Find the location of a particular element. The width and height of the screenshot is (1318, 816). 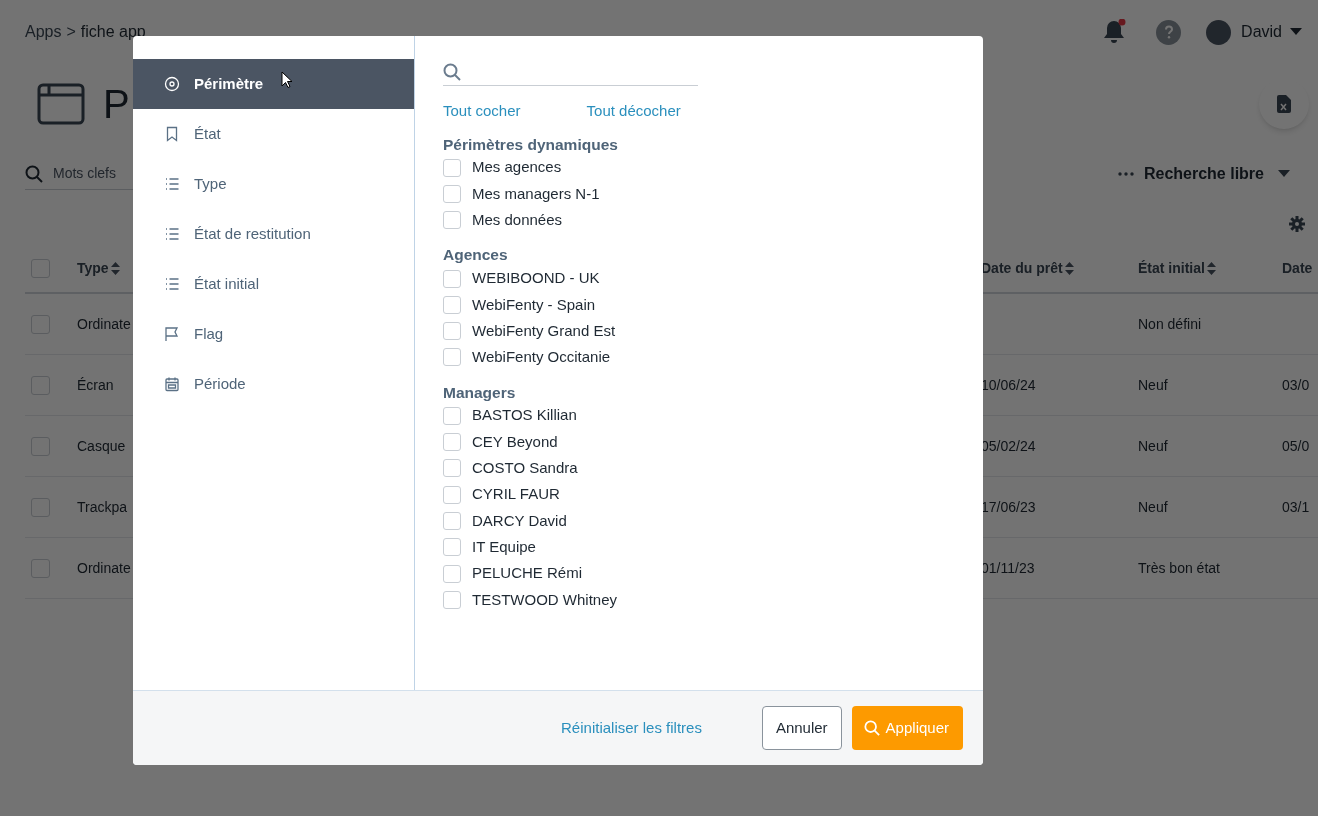

group-heading: Managers is located at coordinates (480, 392).